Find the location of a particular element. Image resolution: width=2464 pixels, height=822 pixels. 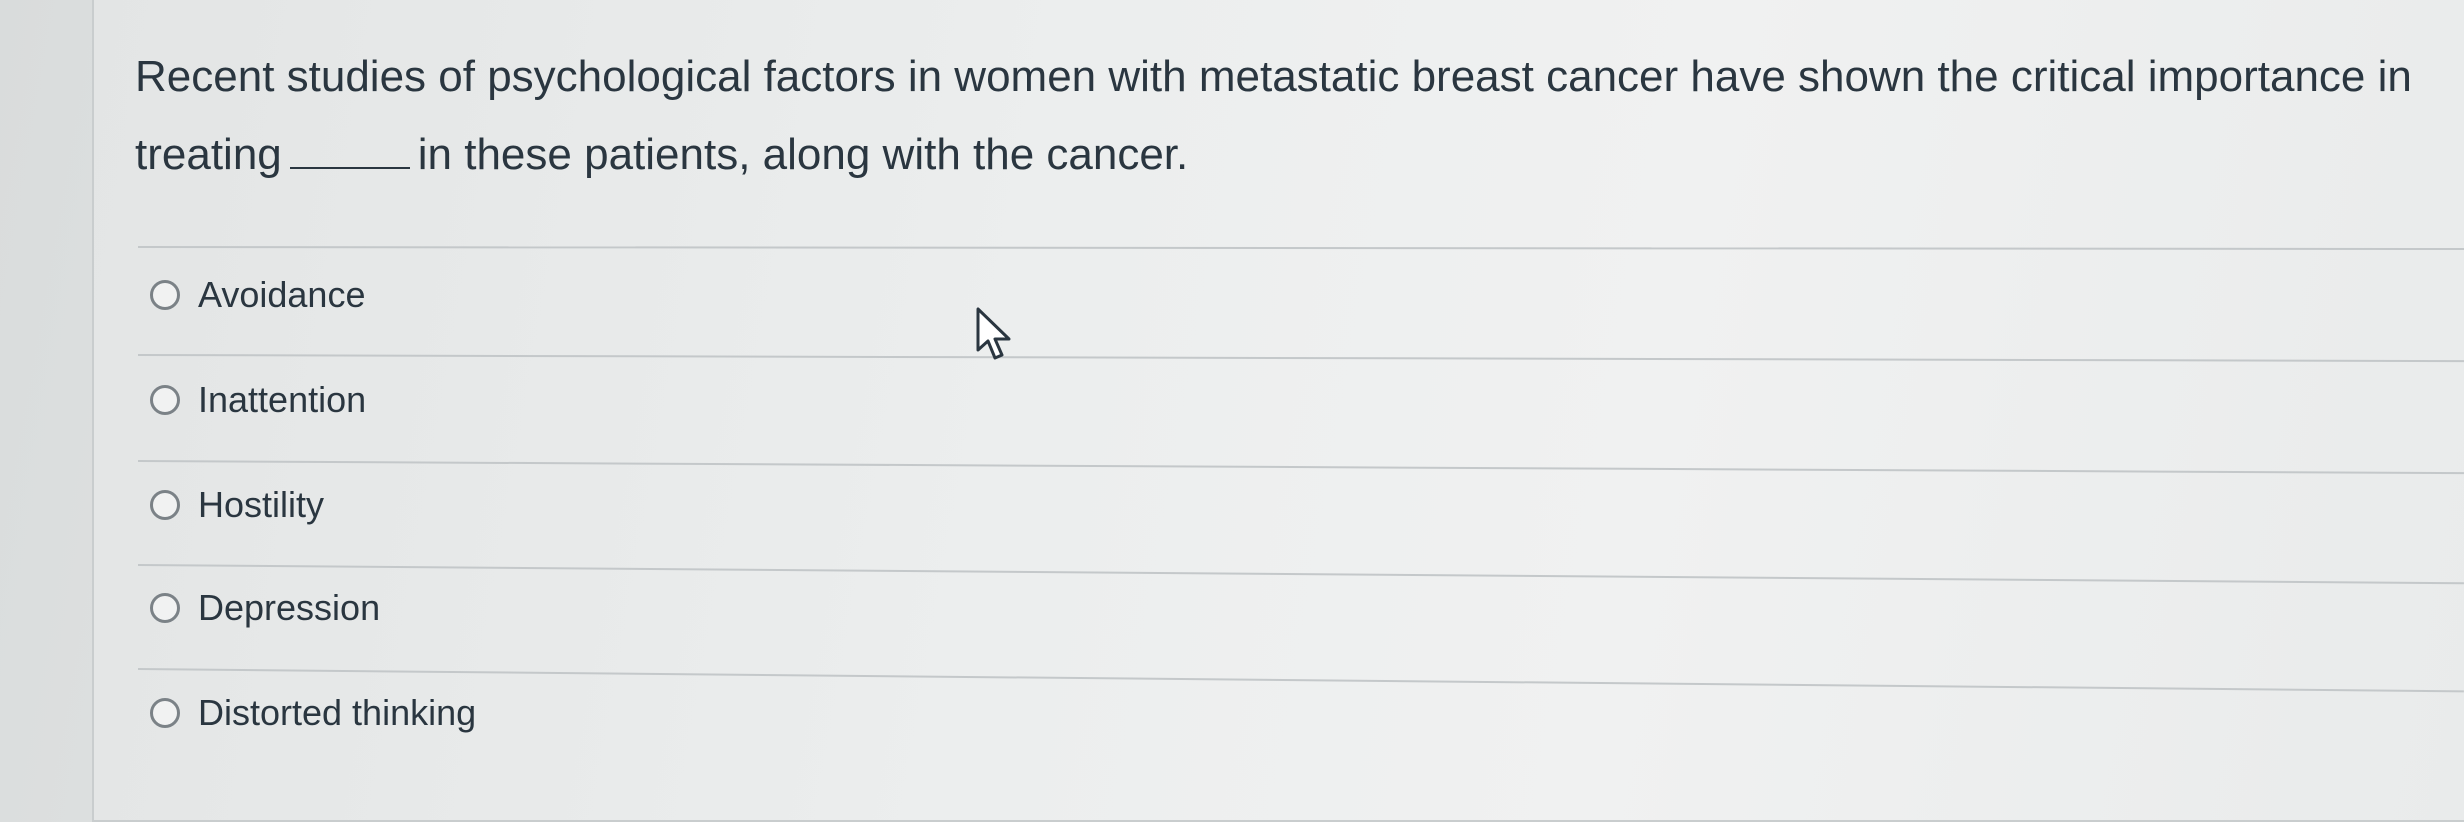

answer-option-distorted-thinking: Distorted thinking is located at coordinates (313, 713).